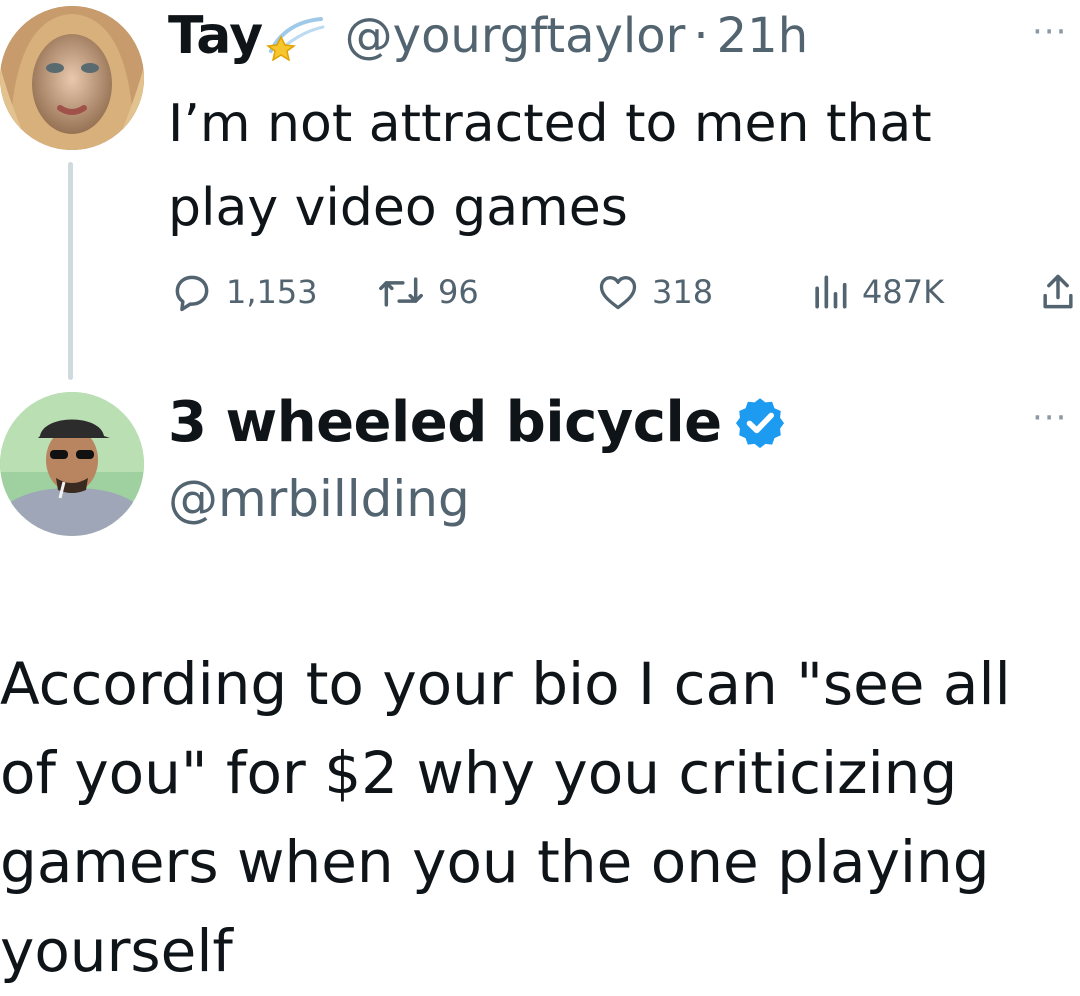  I want to click on views-icon, so click(831, 292).